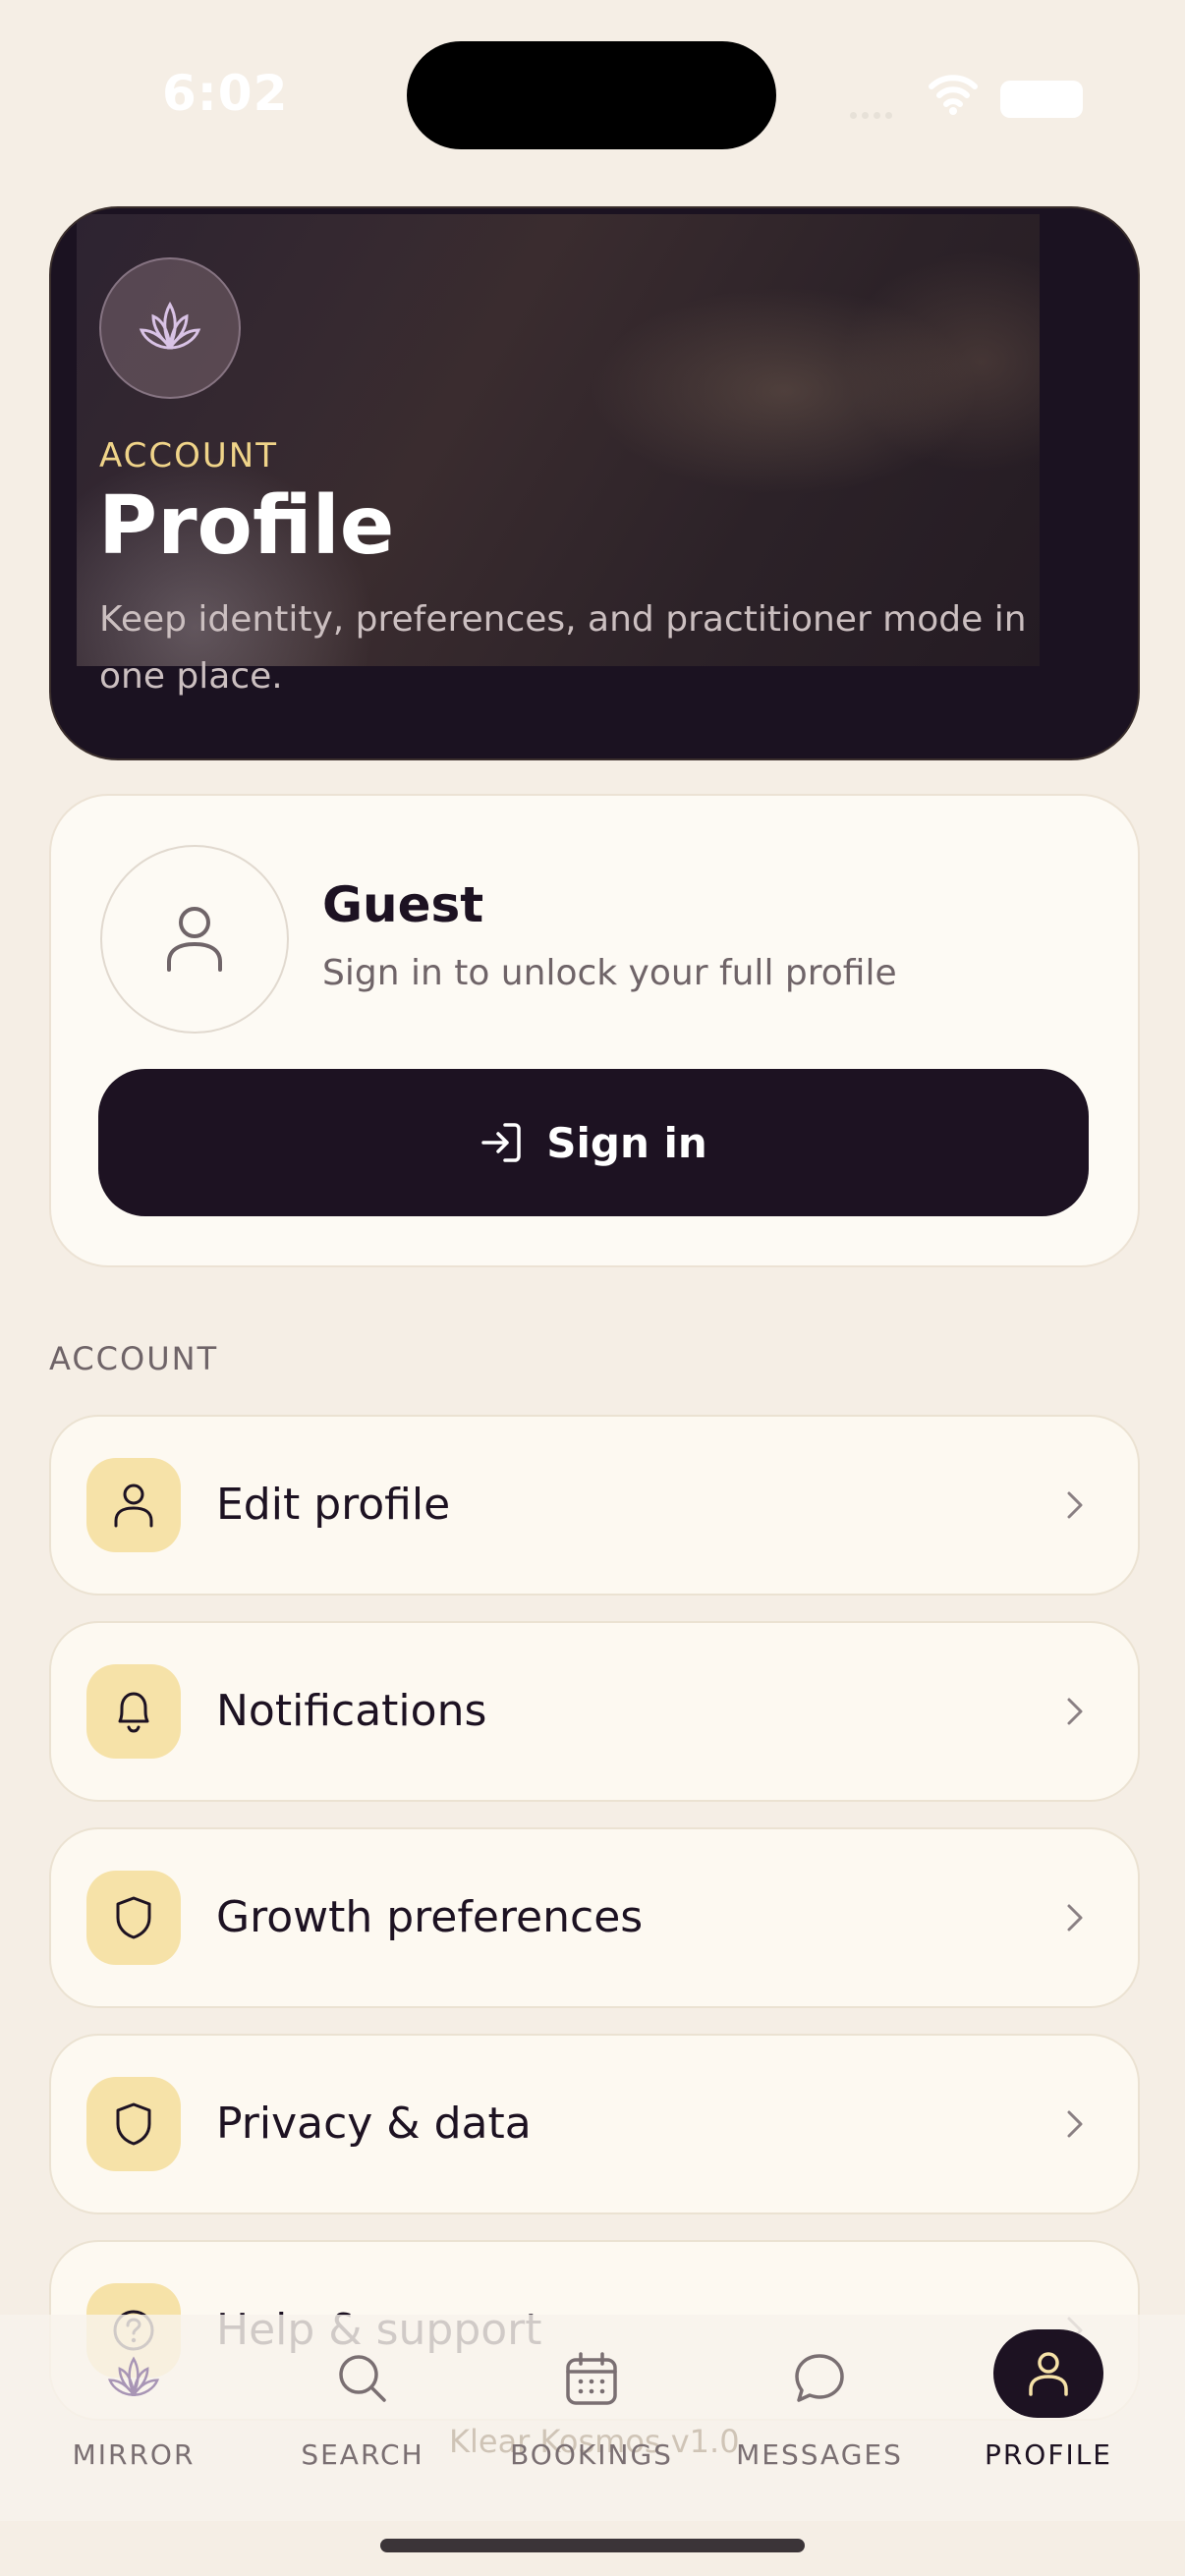 The image size is (1185, 2576). Describe the element at coordinates (334, 1505) in the screenshot. I see `menu-item-label: Edit profile` at that location.